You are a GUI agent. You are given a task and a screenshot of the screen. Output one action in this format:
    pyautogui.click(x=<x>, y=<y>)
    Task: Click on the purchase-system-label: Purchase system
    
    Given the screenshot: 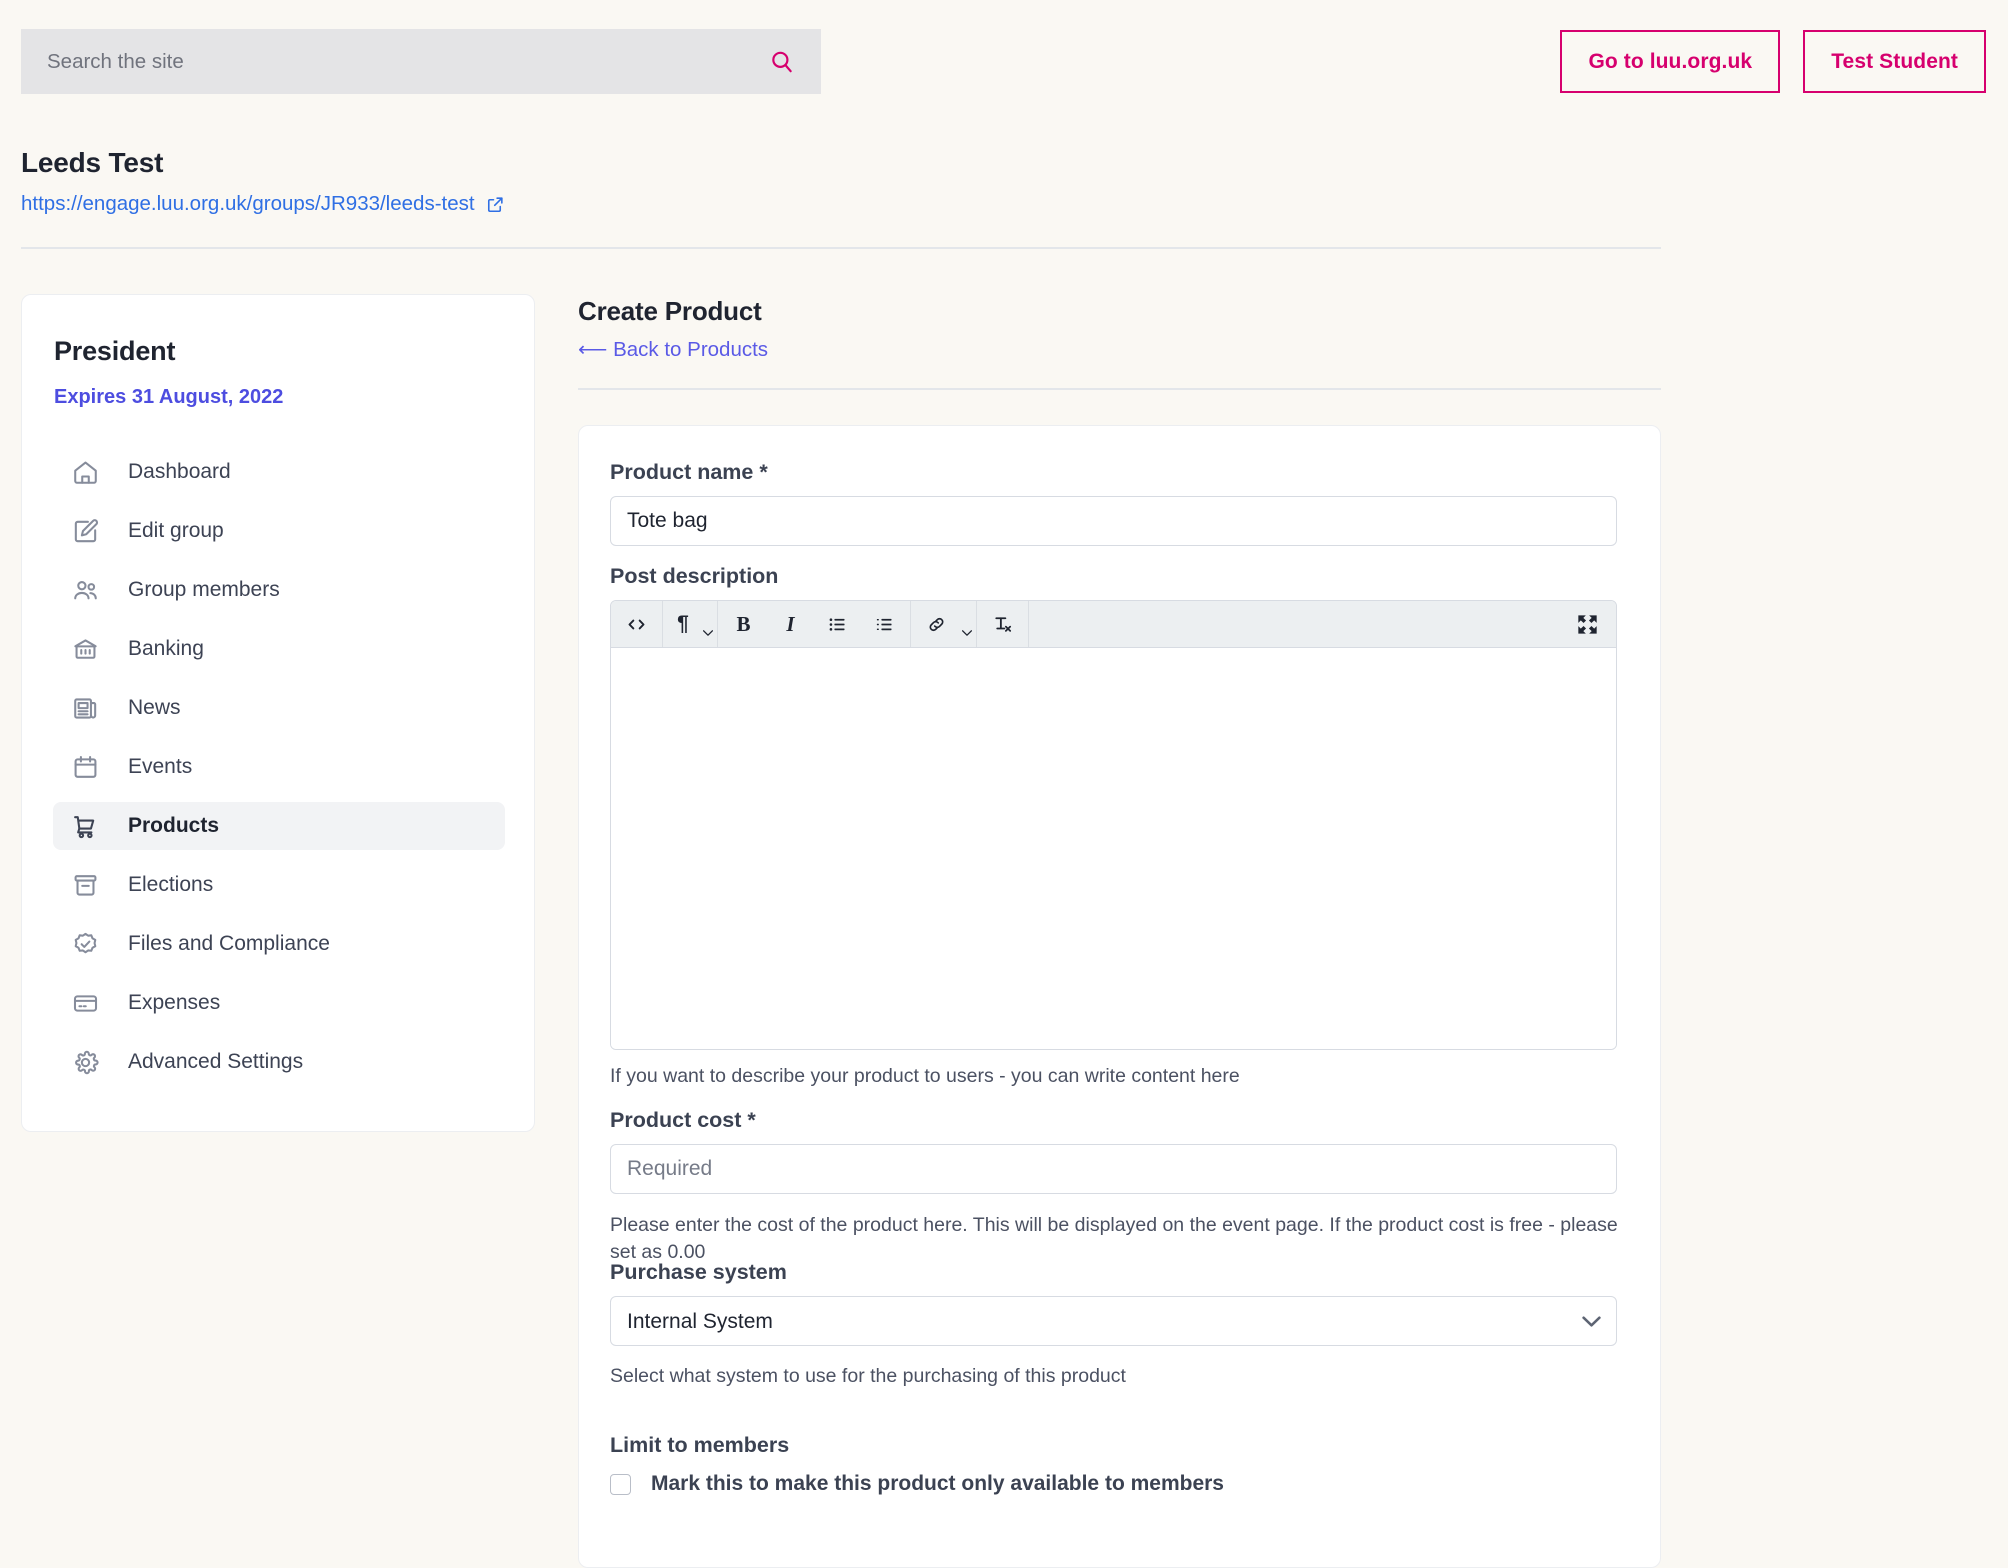 What is the action you would take?
    pyautogui.click(x=698, y=1272)
    